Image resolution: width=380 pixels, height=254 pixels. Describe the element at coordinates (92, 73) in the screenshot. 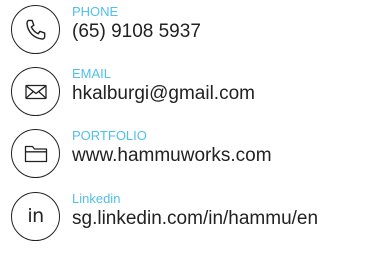

I see `email-label: EMAIL` at that location.